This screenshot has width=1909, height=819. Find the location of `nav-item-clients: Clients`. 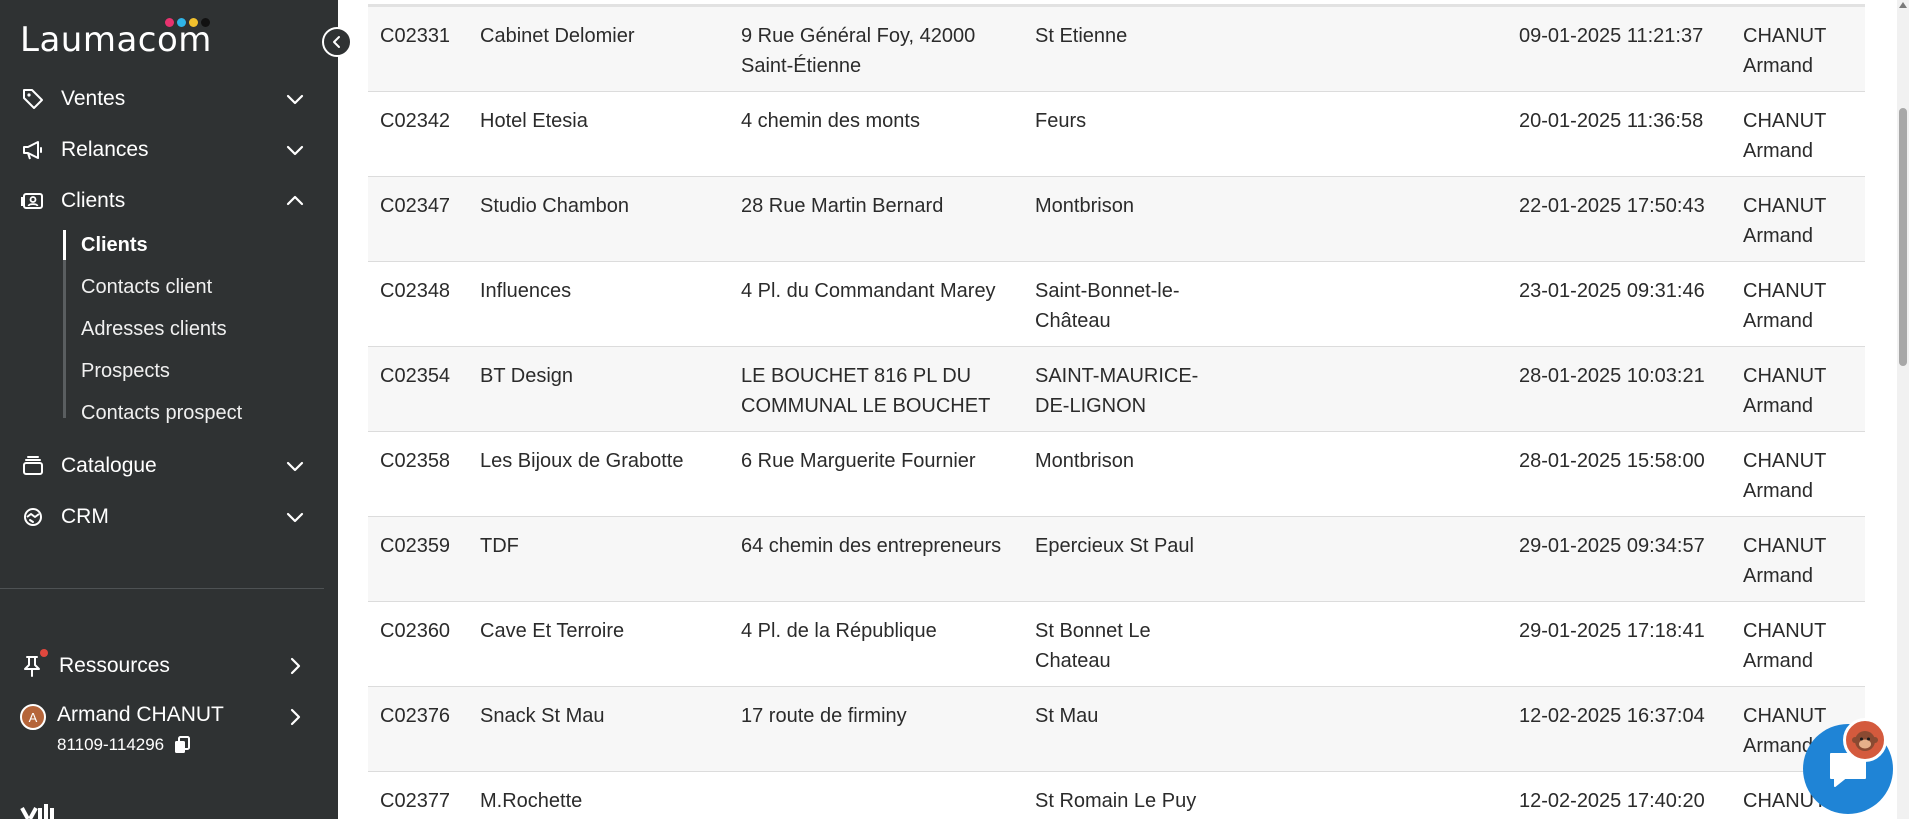

nav-item-clients: Clients is located at coordinates (169, 200).